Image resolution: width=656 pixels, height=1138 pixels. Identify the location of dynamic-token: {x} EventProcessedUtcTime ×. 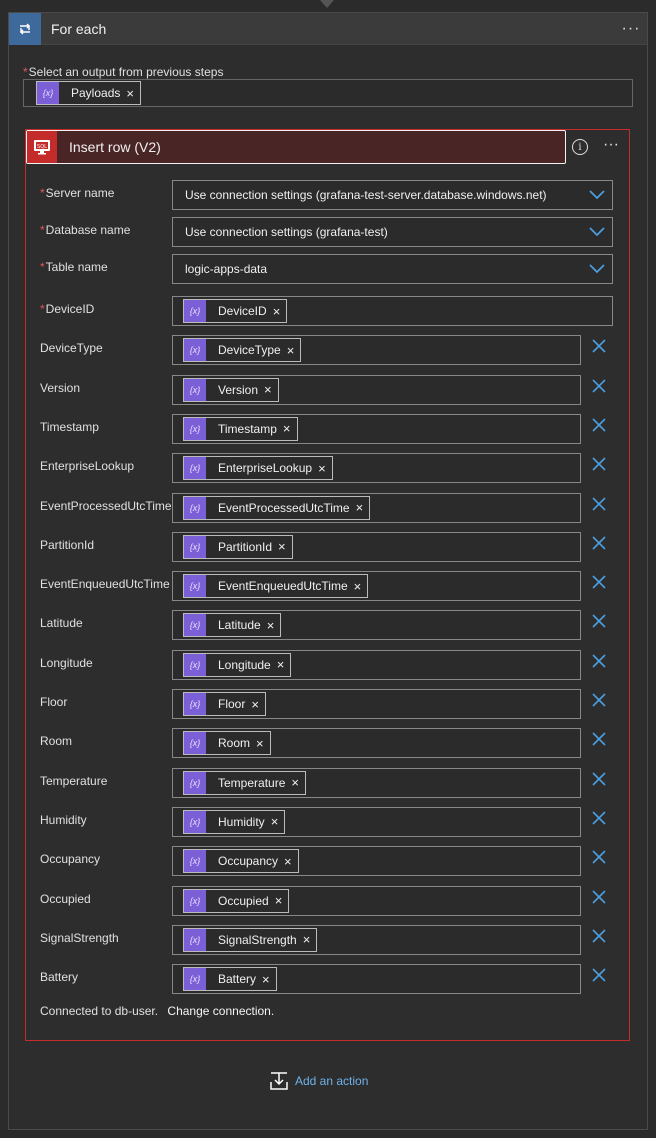
(277, 507).